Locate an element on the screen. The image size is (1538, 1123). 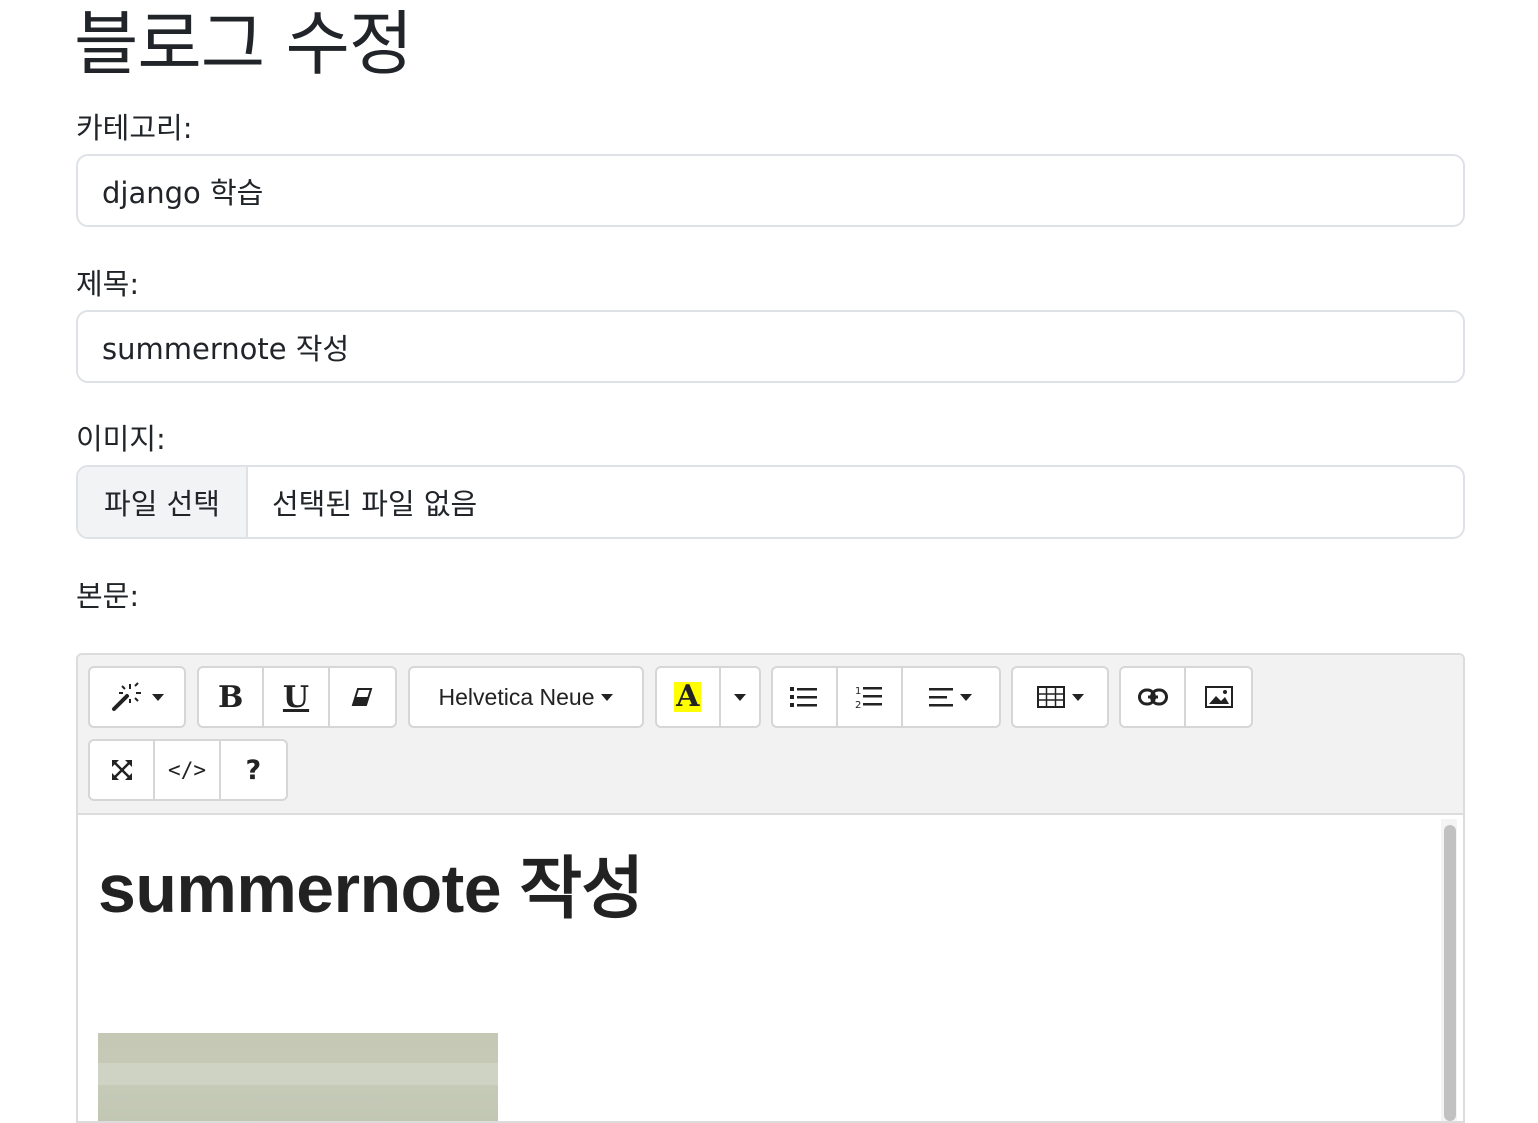
help-label: ? is located at coordinates (253, 770).